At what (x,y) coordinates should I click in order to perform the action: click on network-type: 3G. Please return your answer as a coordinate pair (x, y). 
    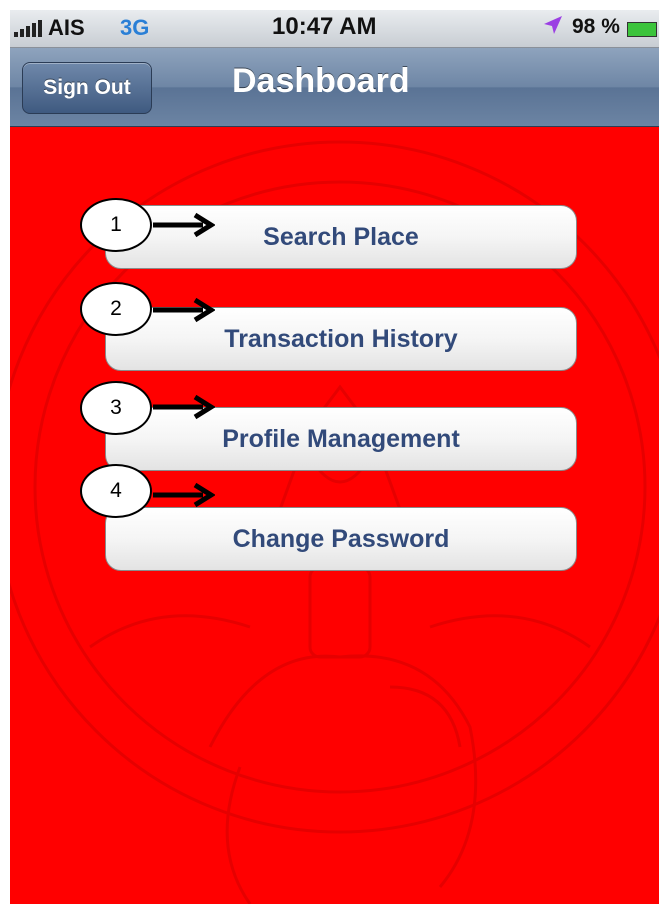
    Looking at the image, I should click on (135, 27).